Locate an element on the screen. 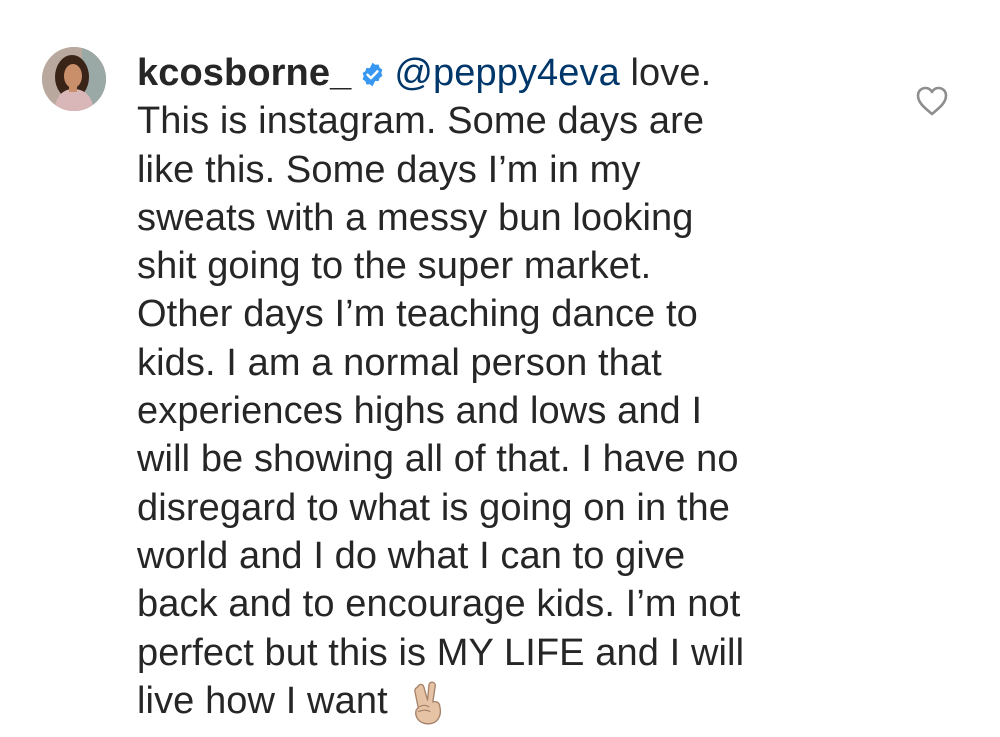 Image resolution: width=1000 pixels, height=737 pixels. mention-link: @peppy4eva is located at coordinates (507, 73).